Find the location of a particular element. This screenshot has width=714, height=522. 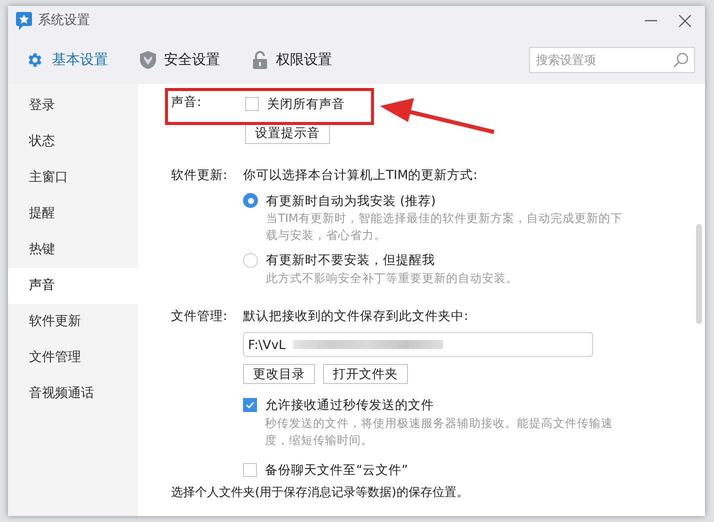

sidebar-item: 声音 is located at coordinates (73, 286).